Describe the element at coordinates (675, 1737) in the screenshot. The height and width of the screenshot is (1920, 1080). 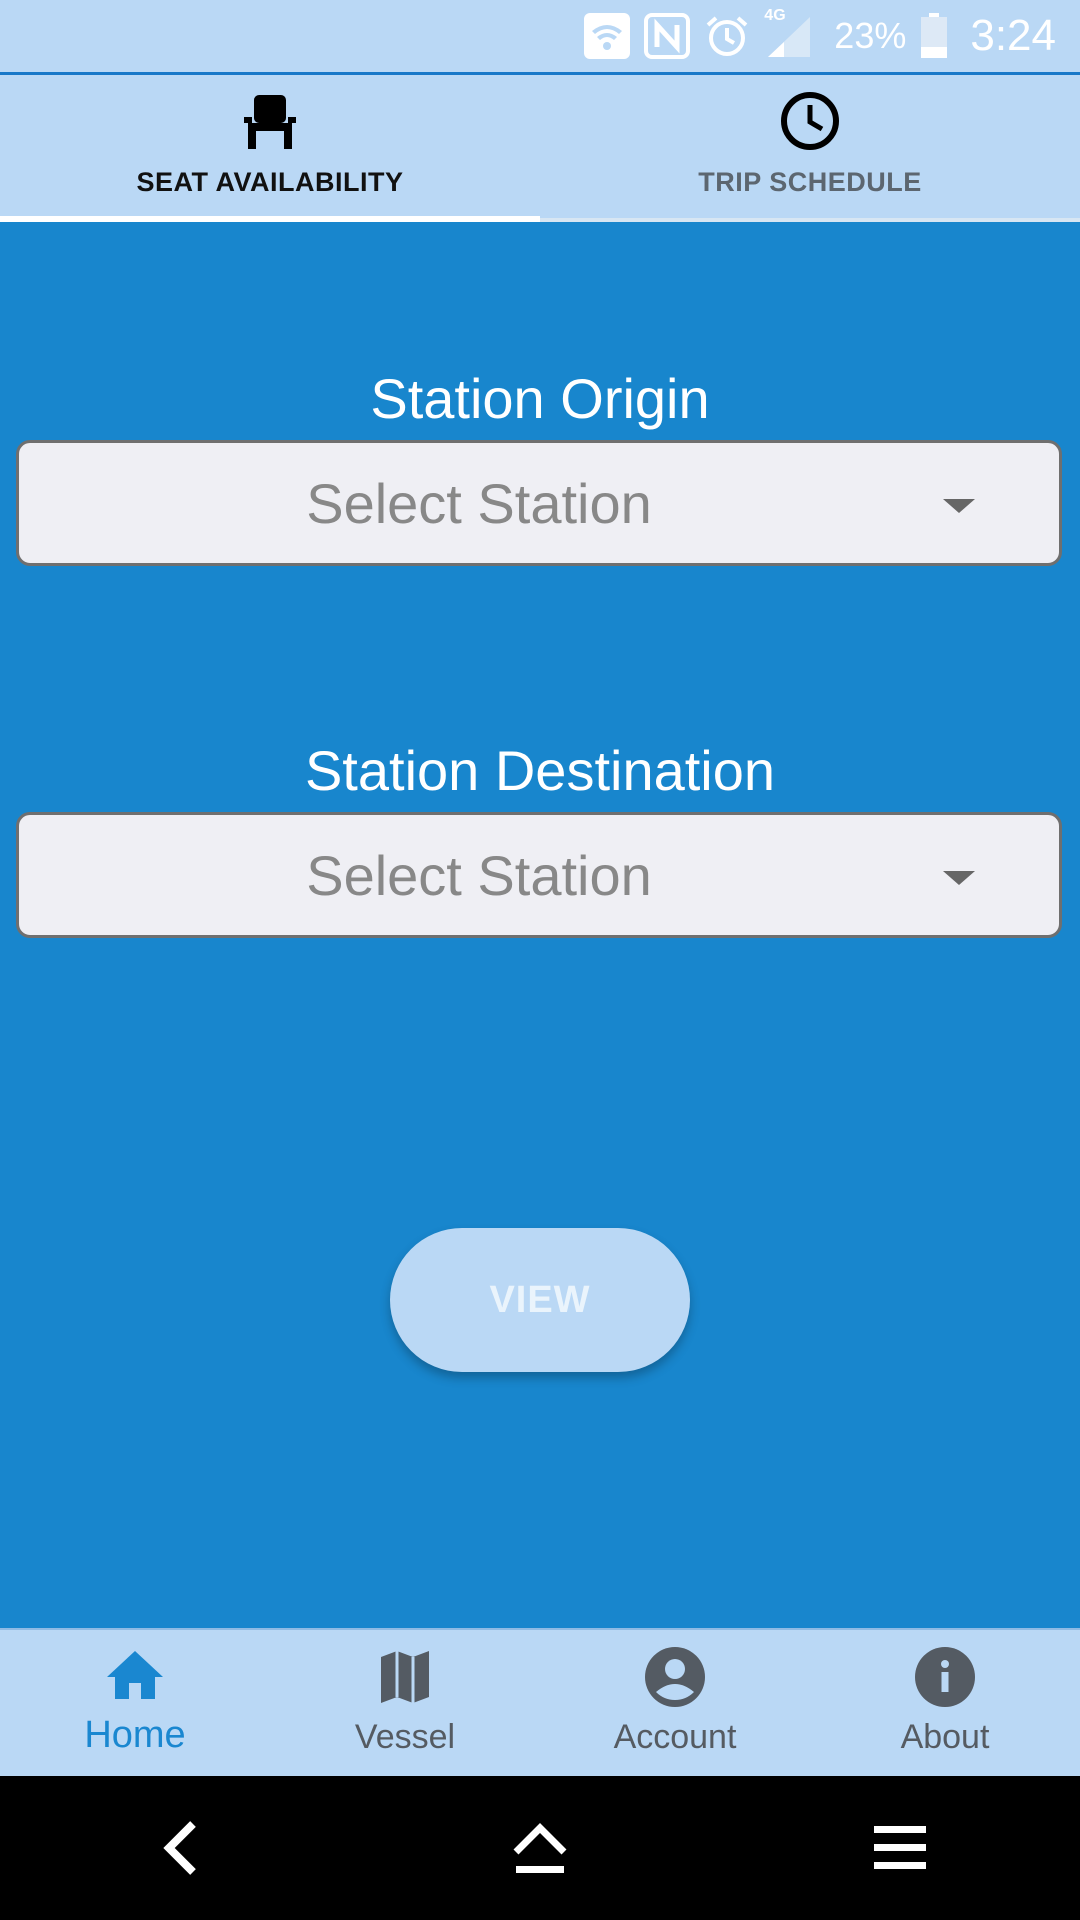
I see `nav-account-label: Account` at that location.